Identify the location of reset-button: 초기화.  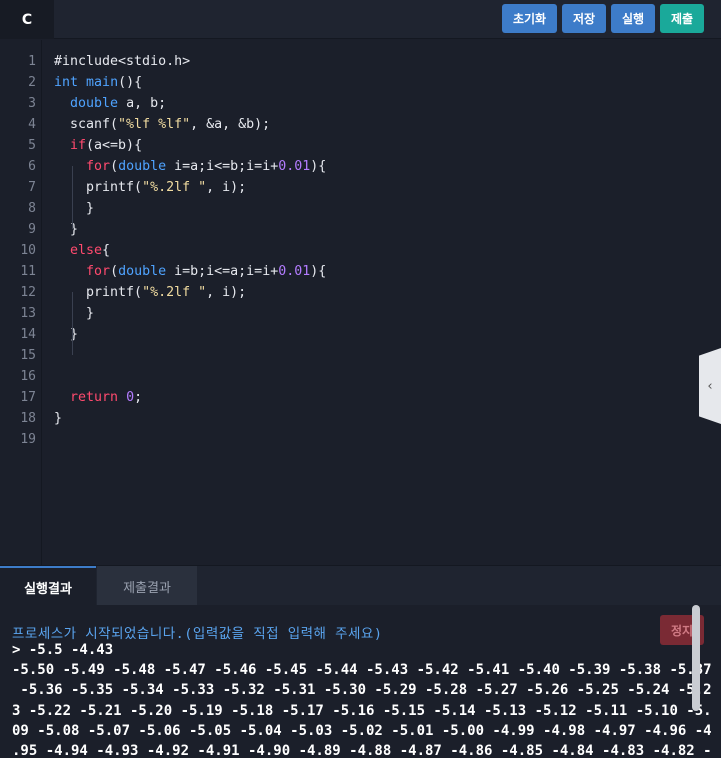
(529, 18).